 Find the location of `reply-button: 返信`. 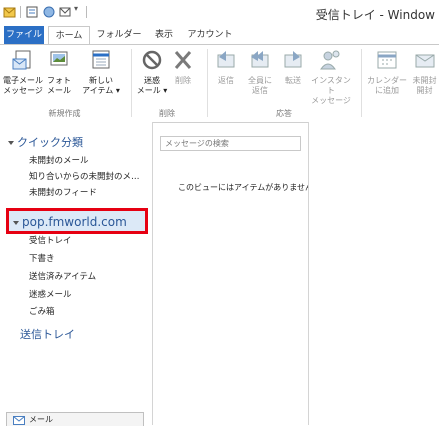

reply-button: 返信 is located at coordinates (226, 67).